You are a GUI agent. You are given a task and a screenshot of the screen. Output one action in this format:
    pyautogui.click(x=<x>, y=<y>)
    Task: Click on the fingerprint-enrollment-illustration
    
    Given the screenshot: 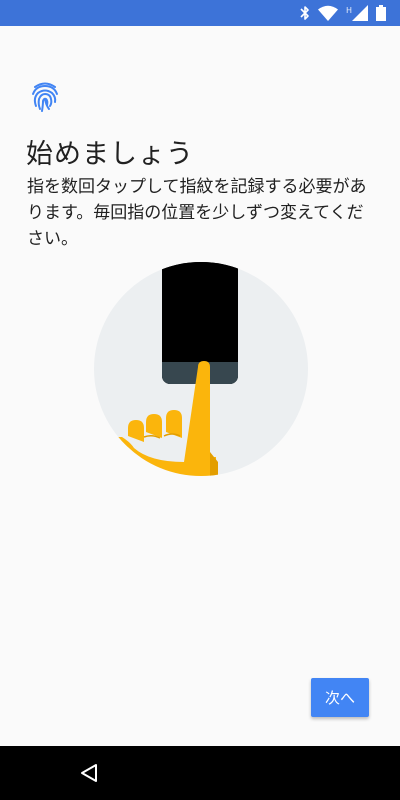 What is the action you would take?
    pyautogui.click(x=201, y=369)
    